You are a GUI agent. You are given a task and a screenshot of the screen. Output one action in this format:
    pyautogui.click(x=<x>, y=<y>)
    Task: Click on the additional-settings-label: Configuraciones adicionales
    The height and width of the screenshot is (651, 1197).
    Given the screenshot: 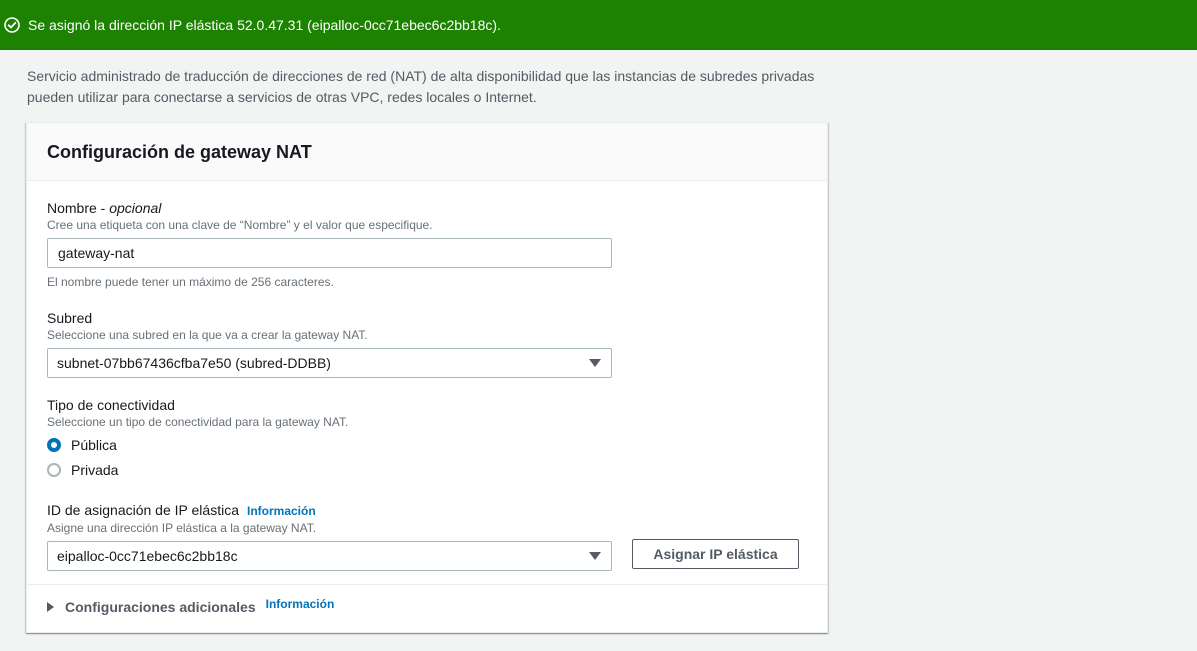 What is the action you would take?
    pyautogui.click(x=160, y=607)
    